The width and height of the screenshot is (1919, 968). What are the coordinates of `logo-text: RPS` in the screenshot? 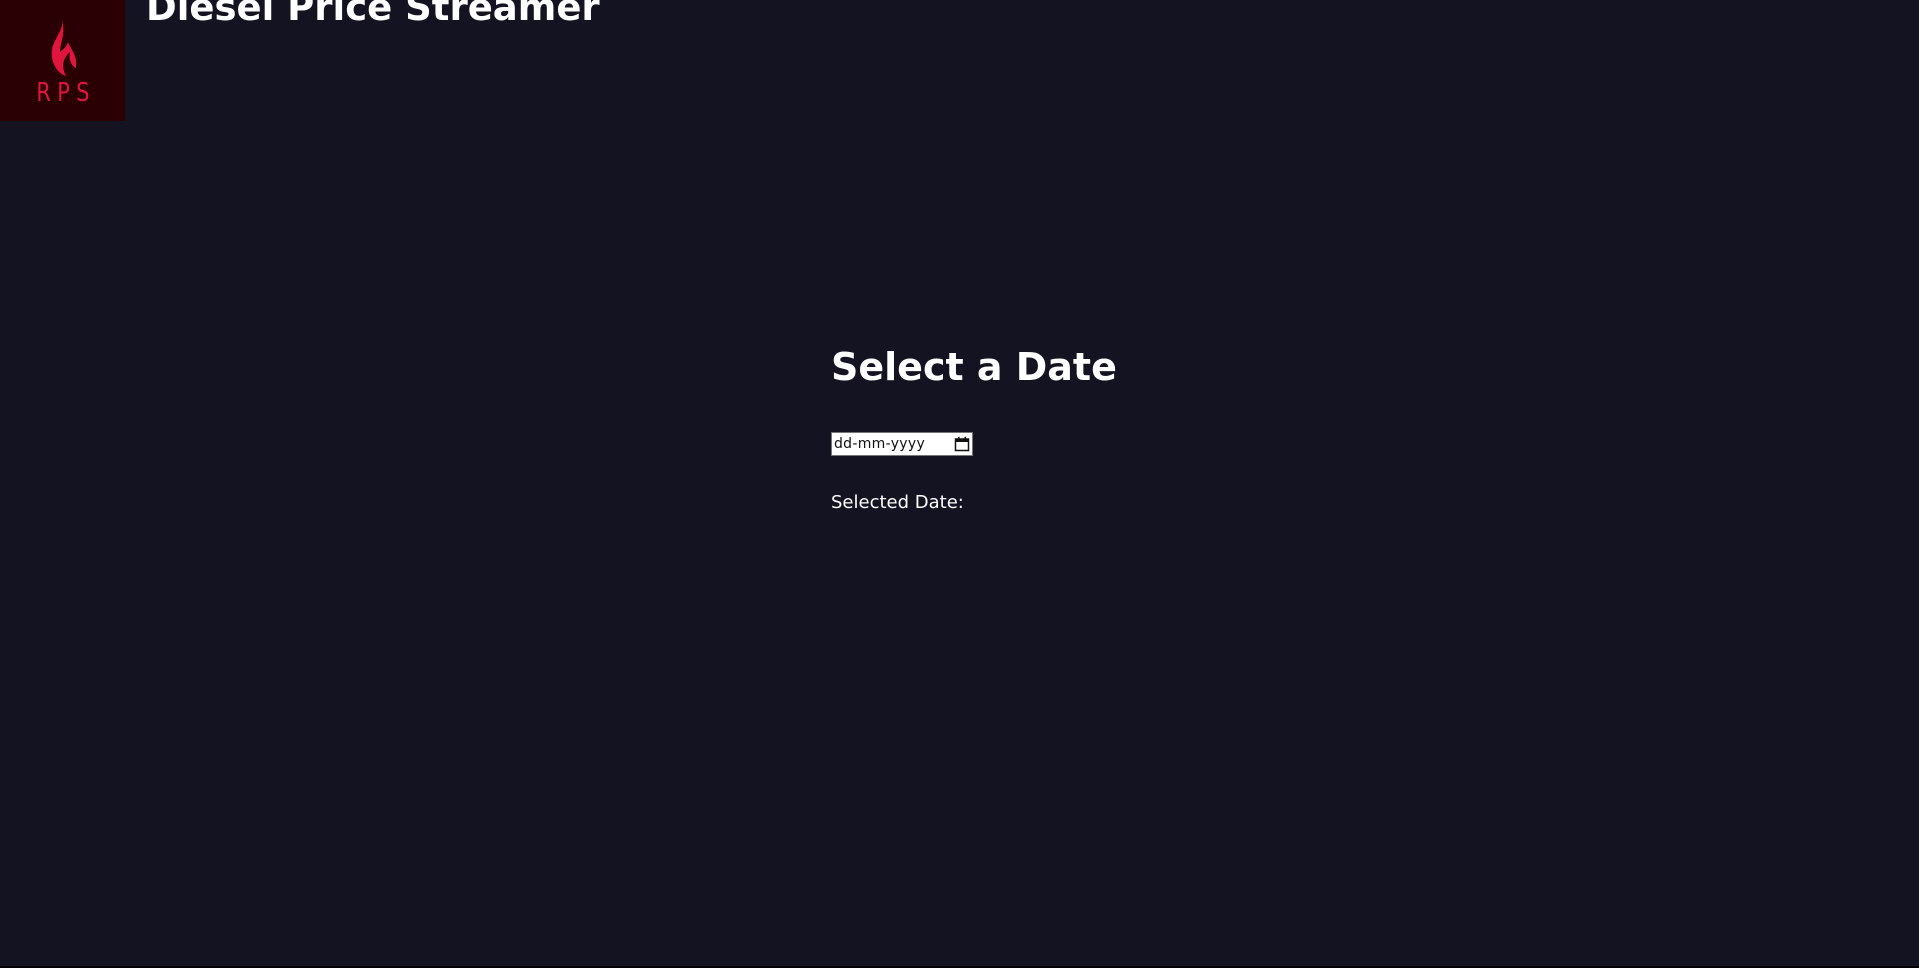 It's located at (66, 92).